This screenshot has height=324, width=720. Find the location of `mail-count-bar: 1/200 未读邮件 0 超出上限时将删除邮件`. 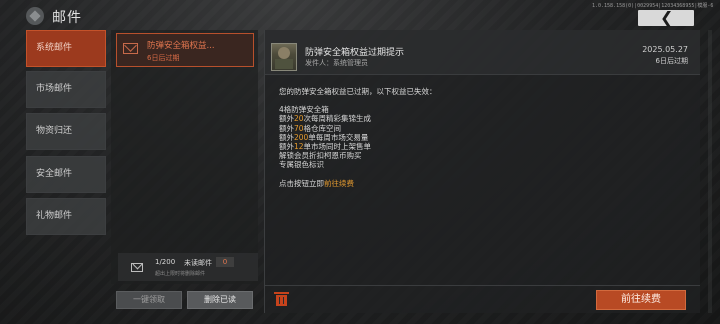

mail-count-bar: 1/200 未读邮件 0 超出上限时将删除邮件 is located at coordinates (188, 267).